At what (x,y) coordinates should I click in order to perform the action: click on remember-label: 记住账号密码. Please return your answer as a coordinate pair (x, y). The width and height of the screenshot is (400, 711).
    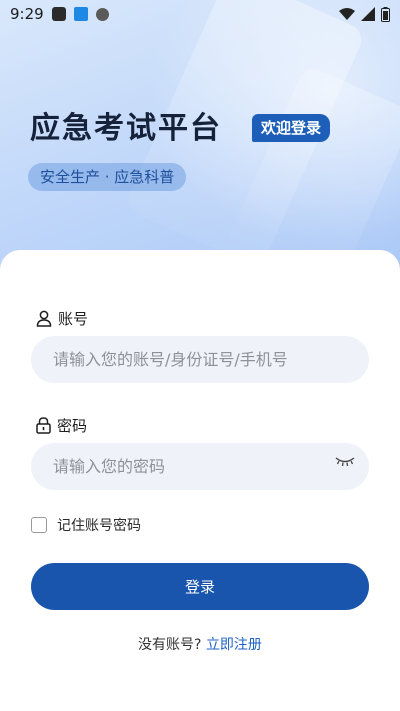
    Looking at the image, I should click on (99, 526).